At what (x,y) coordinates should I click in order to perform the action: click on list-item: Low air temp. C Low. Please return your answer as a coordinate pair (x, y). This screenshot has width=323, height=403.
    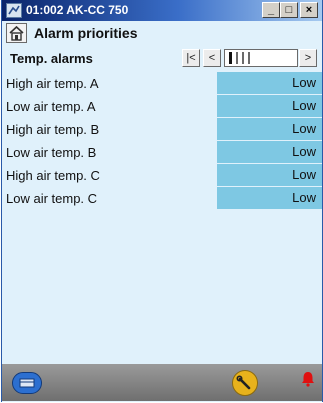
    Looking at the image, I should click on (162, 198).